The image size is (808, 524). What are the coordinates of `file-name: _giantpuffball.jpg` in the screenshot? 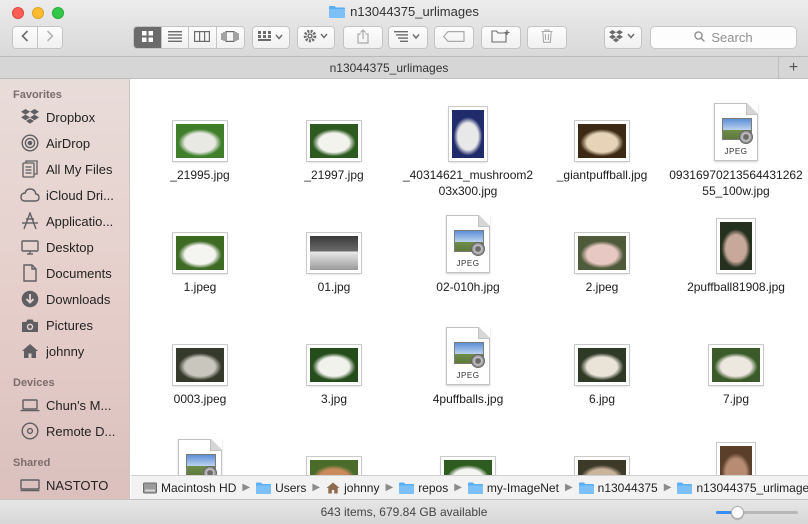 It's located at (602, 175).